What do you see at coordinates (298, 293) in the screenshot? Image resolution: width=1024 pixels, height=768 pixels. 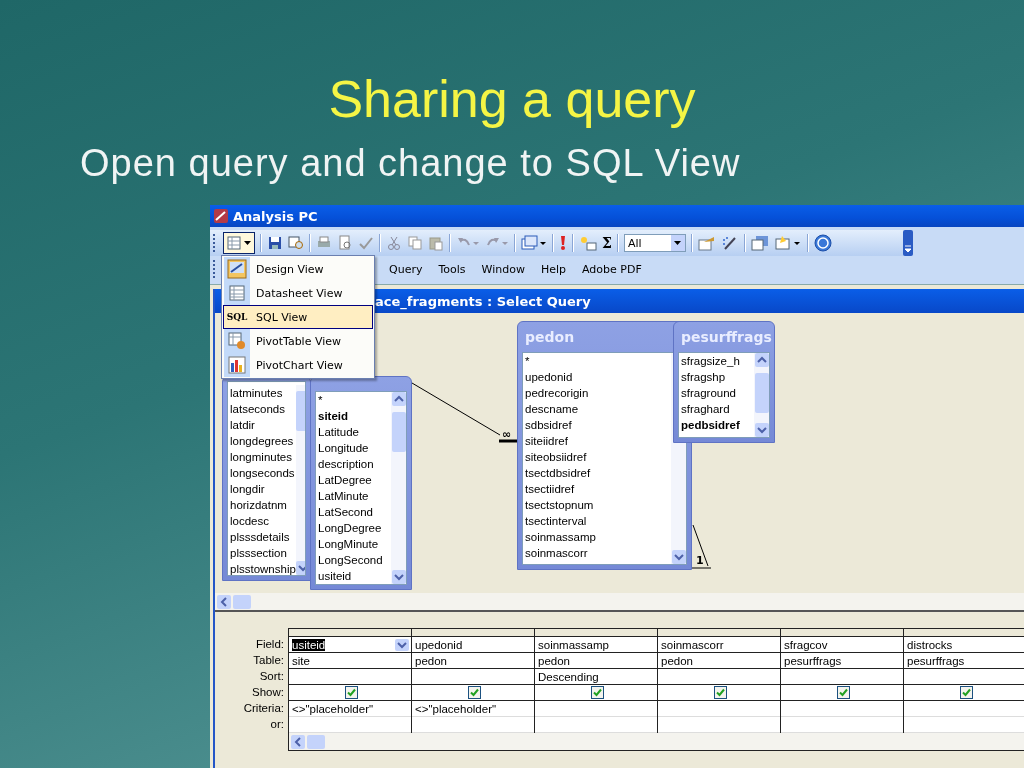 I see `menu-item: Datasheet View` at bounding box center [298, 293].